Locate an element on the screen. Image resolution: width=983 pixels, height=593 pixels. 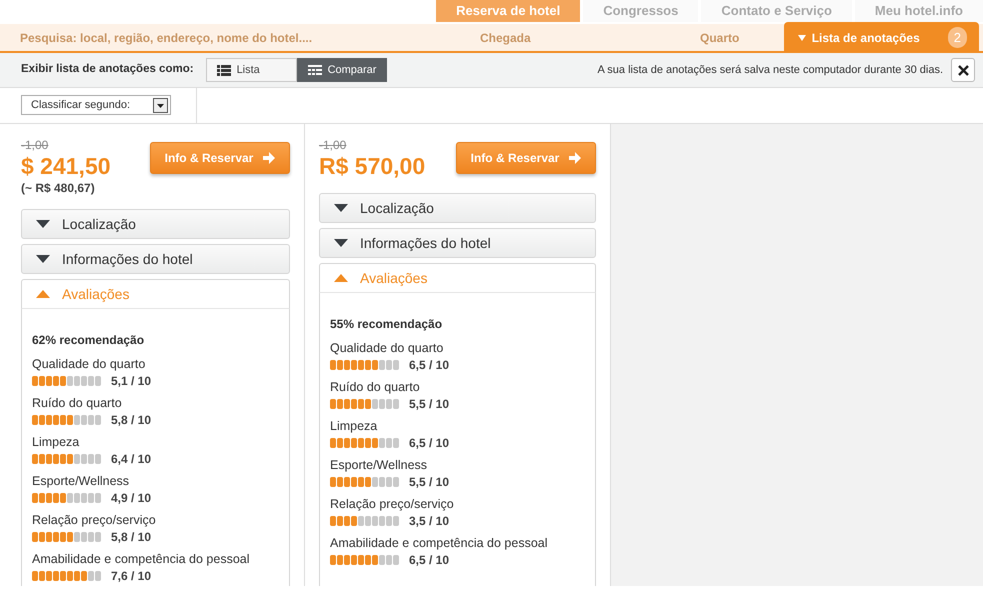
sort-select: Classificar segundo: is located at coordinates (96, 105).